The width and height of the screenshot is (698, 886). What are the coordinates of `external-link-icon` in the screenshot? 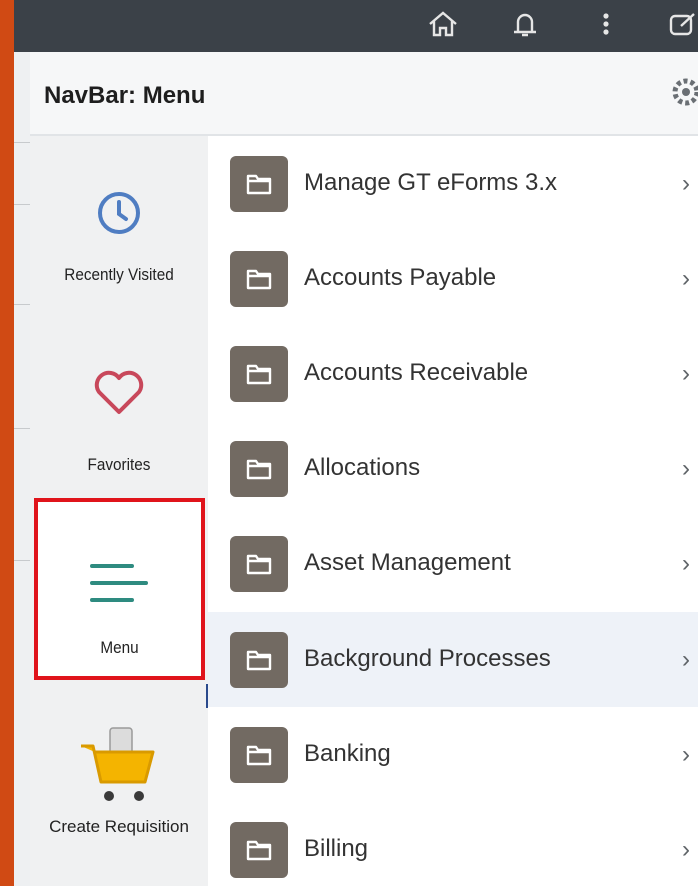 It's located at (682, 26).